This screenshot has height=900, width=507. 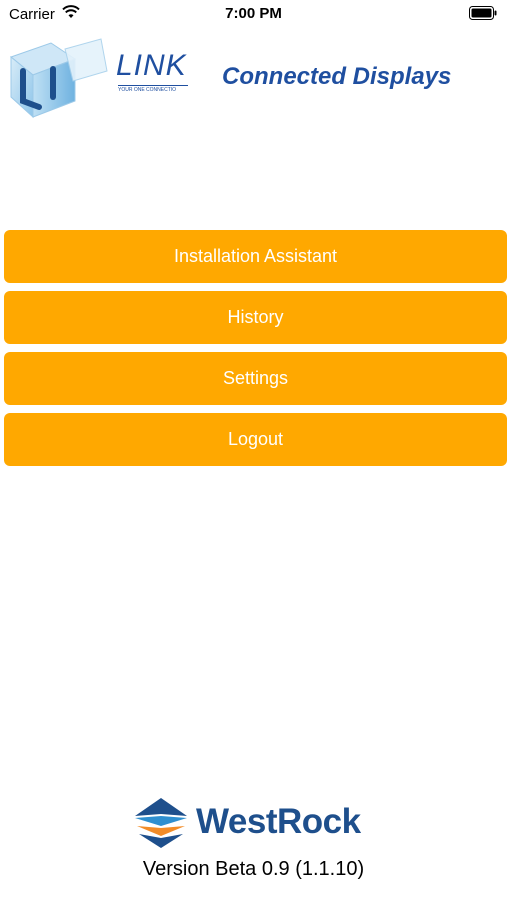 I want to click on version-label: Version Beta 0.9 (1.1.10), so click(x=253, y=869).